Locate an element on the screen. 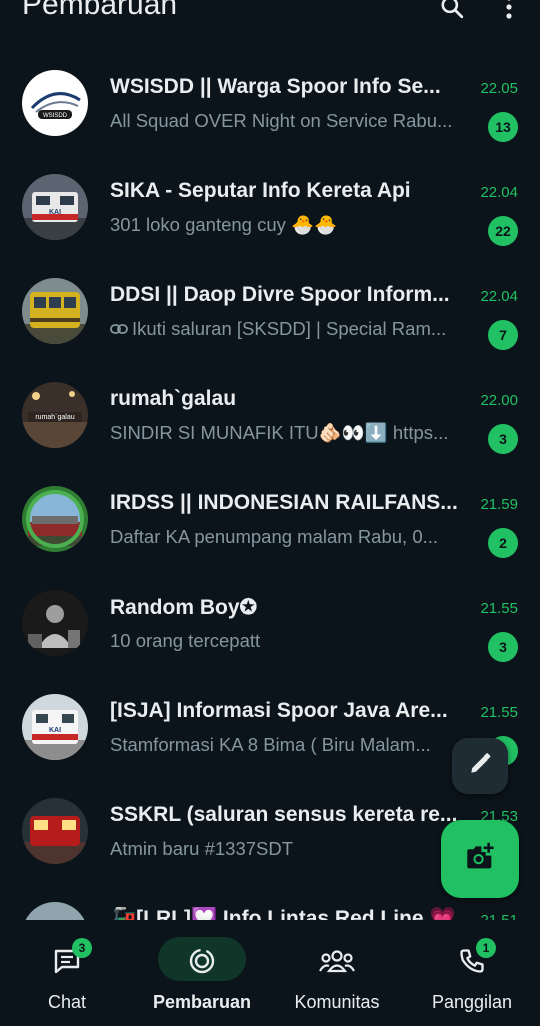  channel-item: Random Boy✪ 10 orang tercepatt 21.55 3 is located at coordinates (270, 609).